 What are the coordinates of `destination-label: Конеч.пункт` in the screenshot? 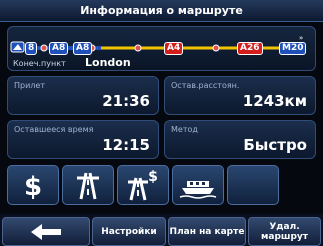 It's located at (39, 63).